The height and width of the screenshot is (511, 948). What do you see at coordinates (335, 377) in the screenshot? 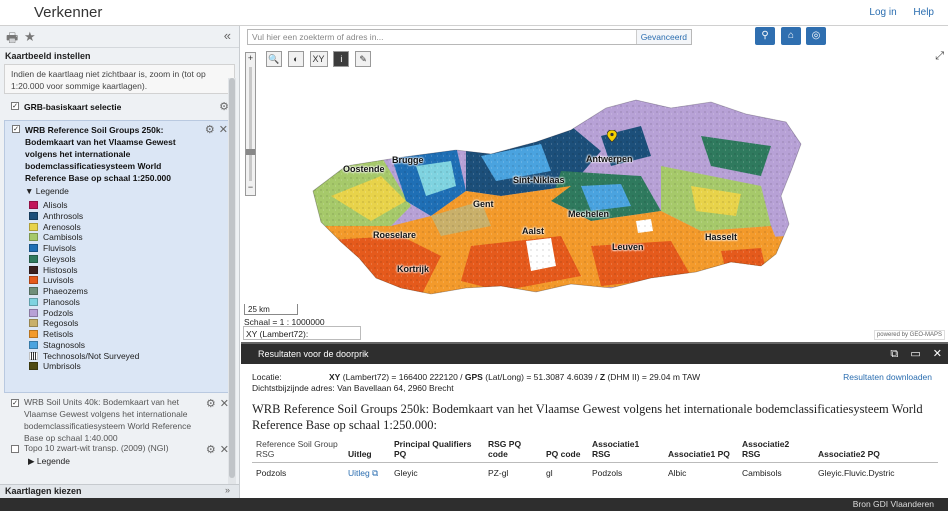
I see `xy-label: XY` at bounding box center [335, 377].